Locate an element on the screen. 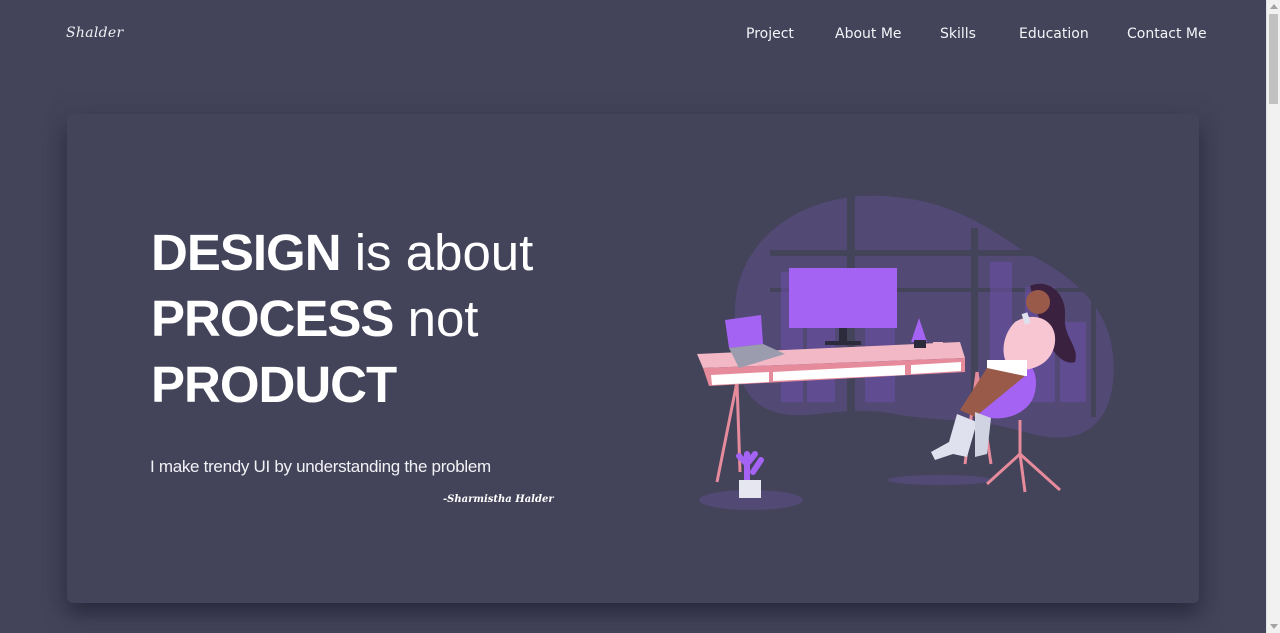 This screenshot has height=633, width=1280. woman-boots is located at coordinates (954, 437).